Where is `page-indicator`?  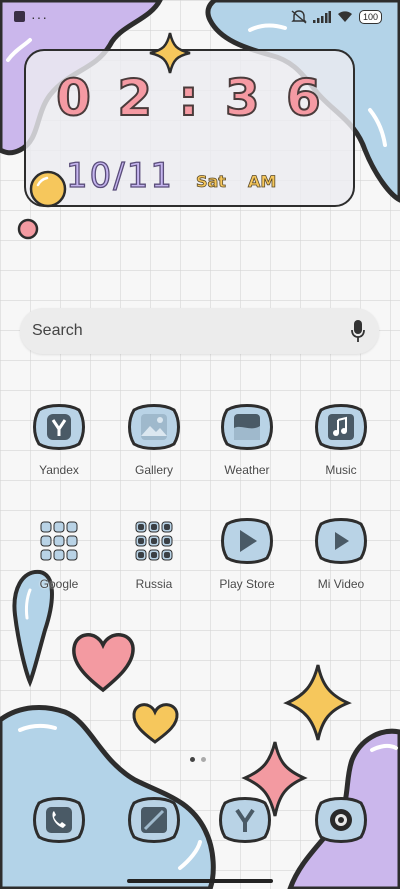
page-indicator is located at coordinates (198, 759).